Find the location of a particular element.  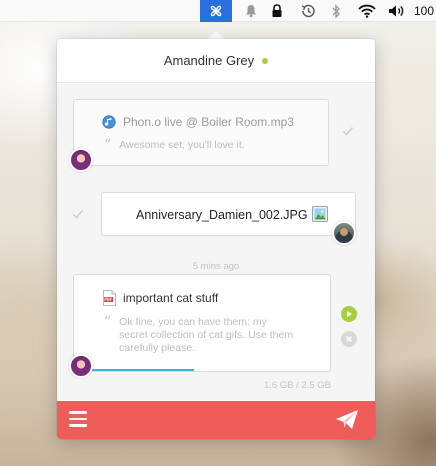

file-name: Anniversary_Damien_002.JPG is located at coordinates (222, 215).